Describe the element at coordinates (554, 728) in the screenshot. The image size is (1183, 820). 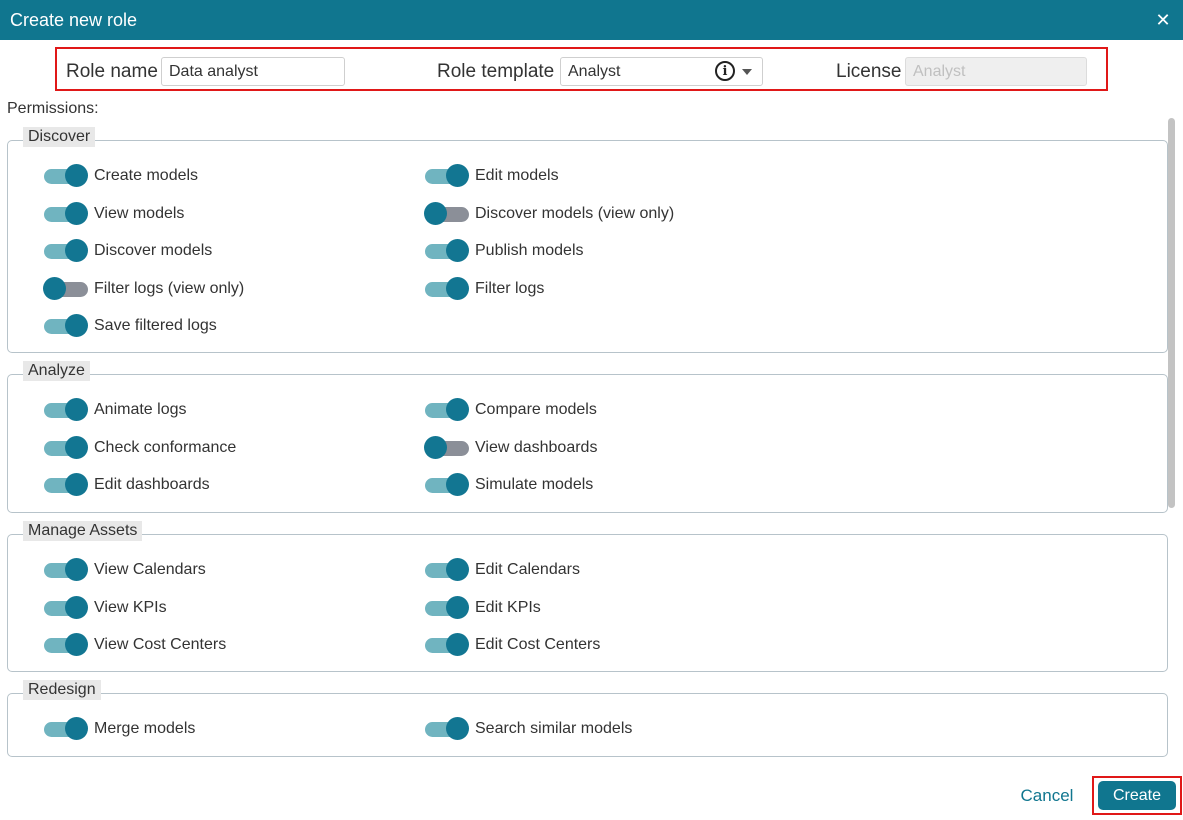
I see `permission-label: Search similar models` at that location.